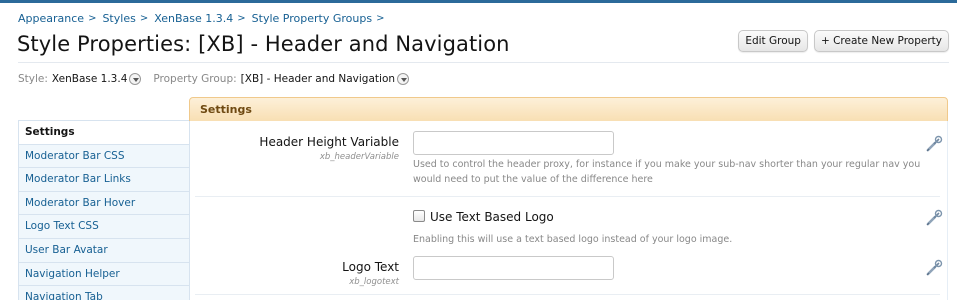 The width and height of the screenshot is (957, 300). What do you see at coordinates (773, 41) in the screenshot?
I see `edit-group-button: Edit Group` at bounding box center [773, 41].